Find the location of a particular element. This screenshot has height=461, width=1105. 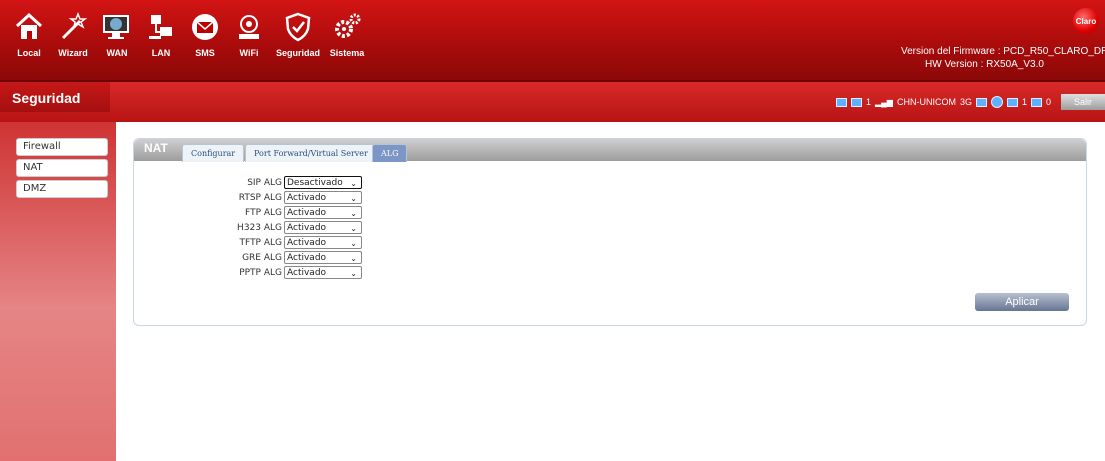

select-value: Desactivado is located at coordinates (315, 183).